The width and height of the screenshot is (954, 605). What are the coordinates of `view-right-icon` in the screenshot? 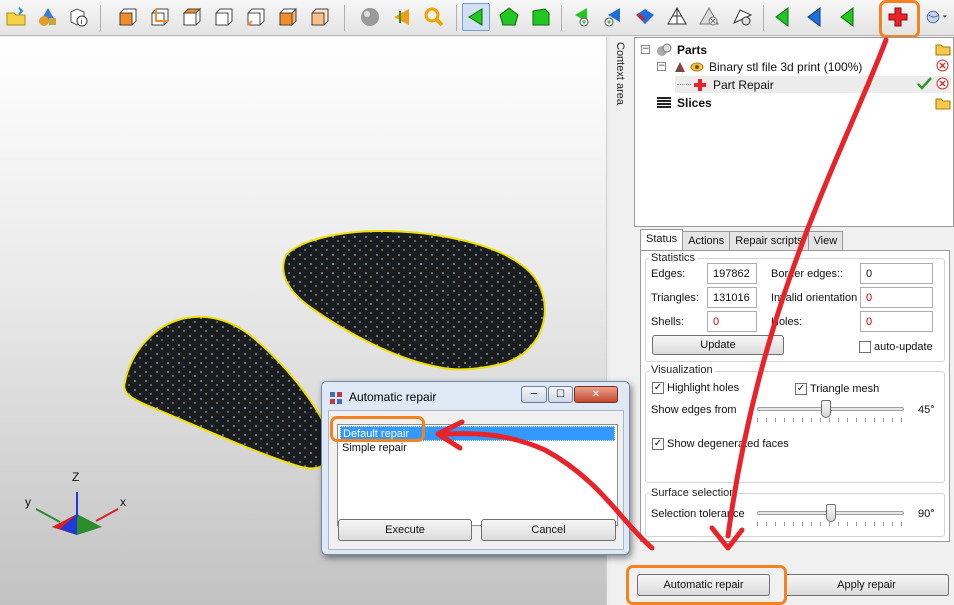 It's located at (288, 17).